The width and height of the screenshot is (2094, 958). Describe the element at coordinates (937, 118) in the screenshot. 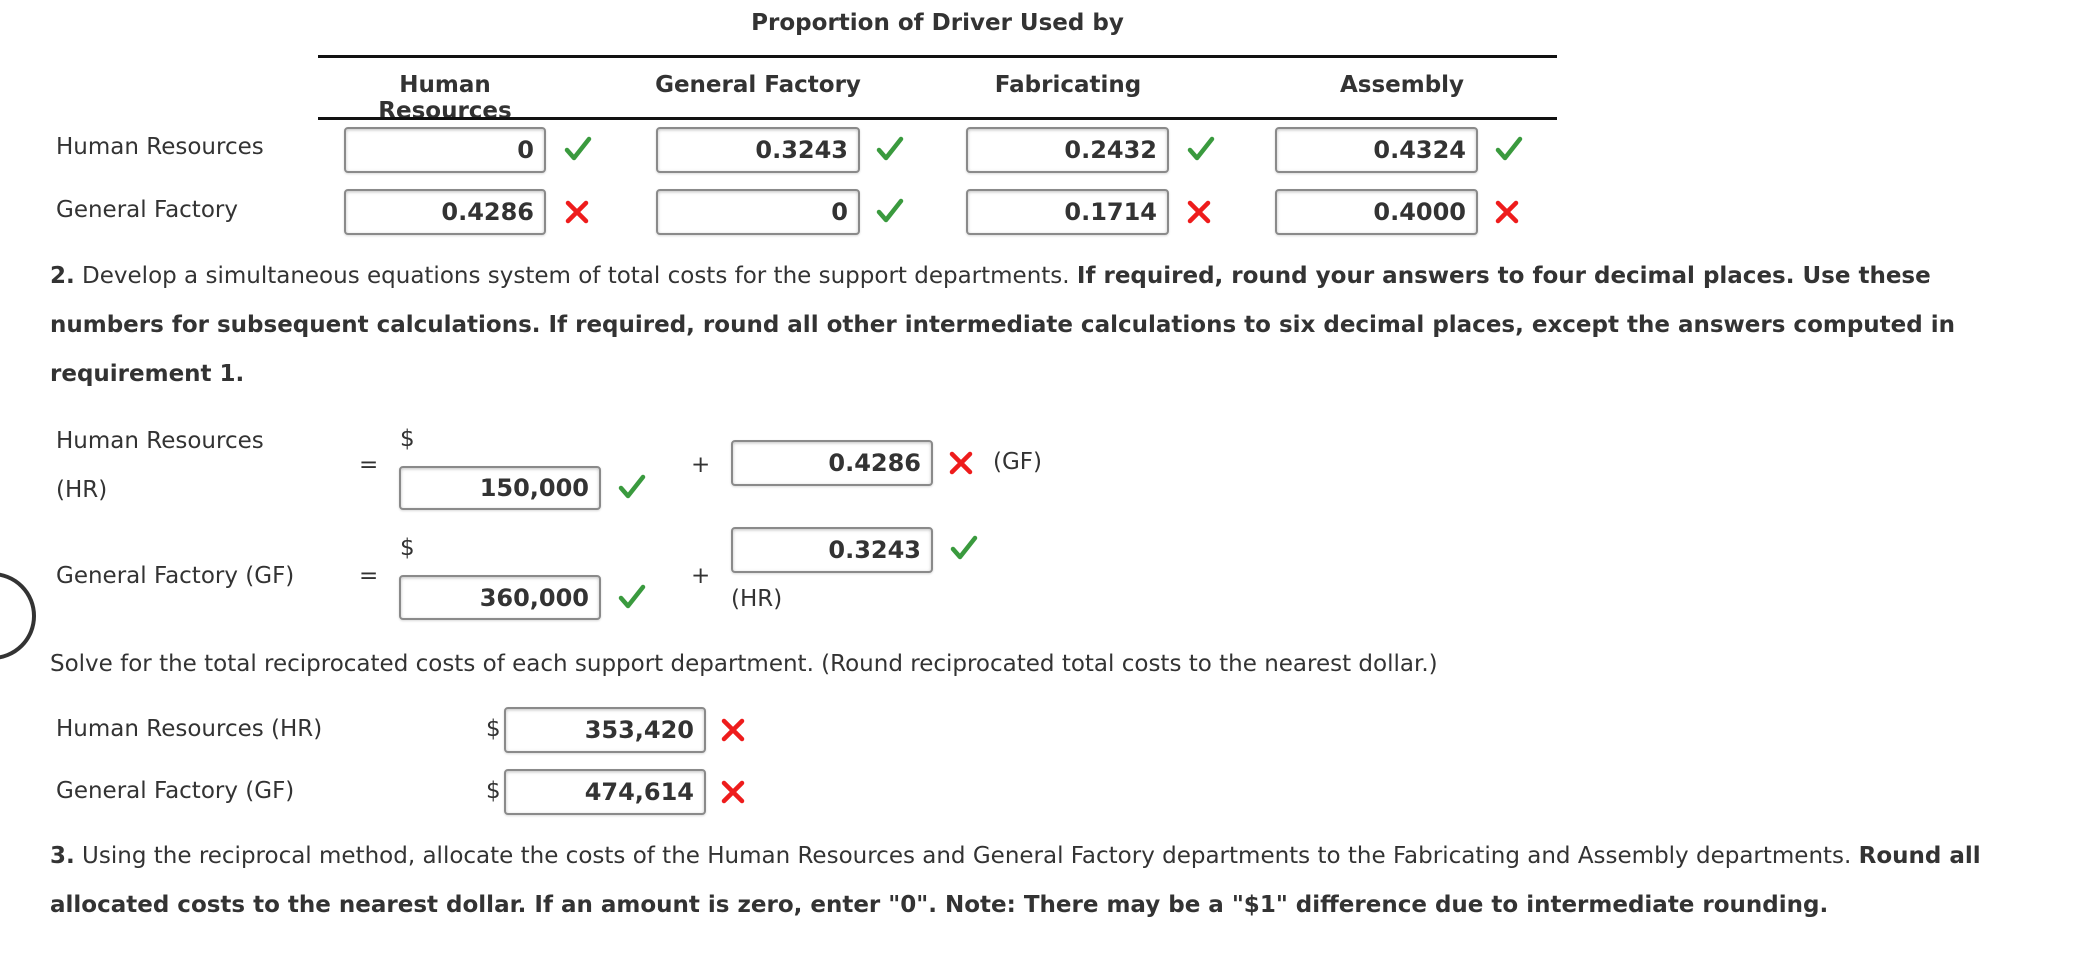

I see `table-header-rule` at that location.